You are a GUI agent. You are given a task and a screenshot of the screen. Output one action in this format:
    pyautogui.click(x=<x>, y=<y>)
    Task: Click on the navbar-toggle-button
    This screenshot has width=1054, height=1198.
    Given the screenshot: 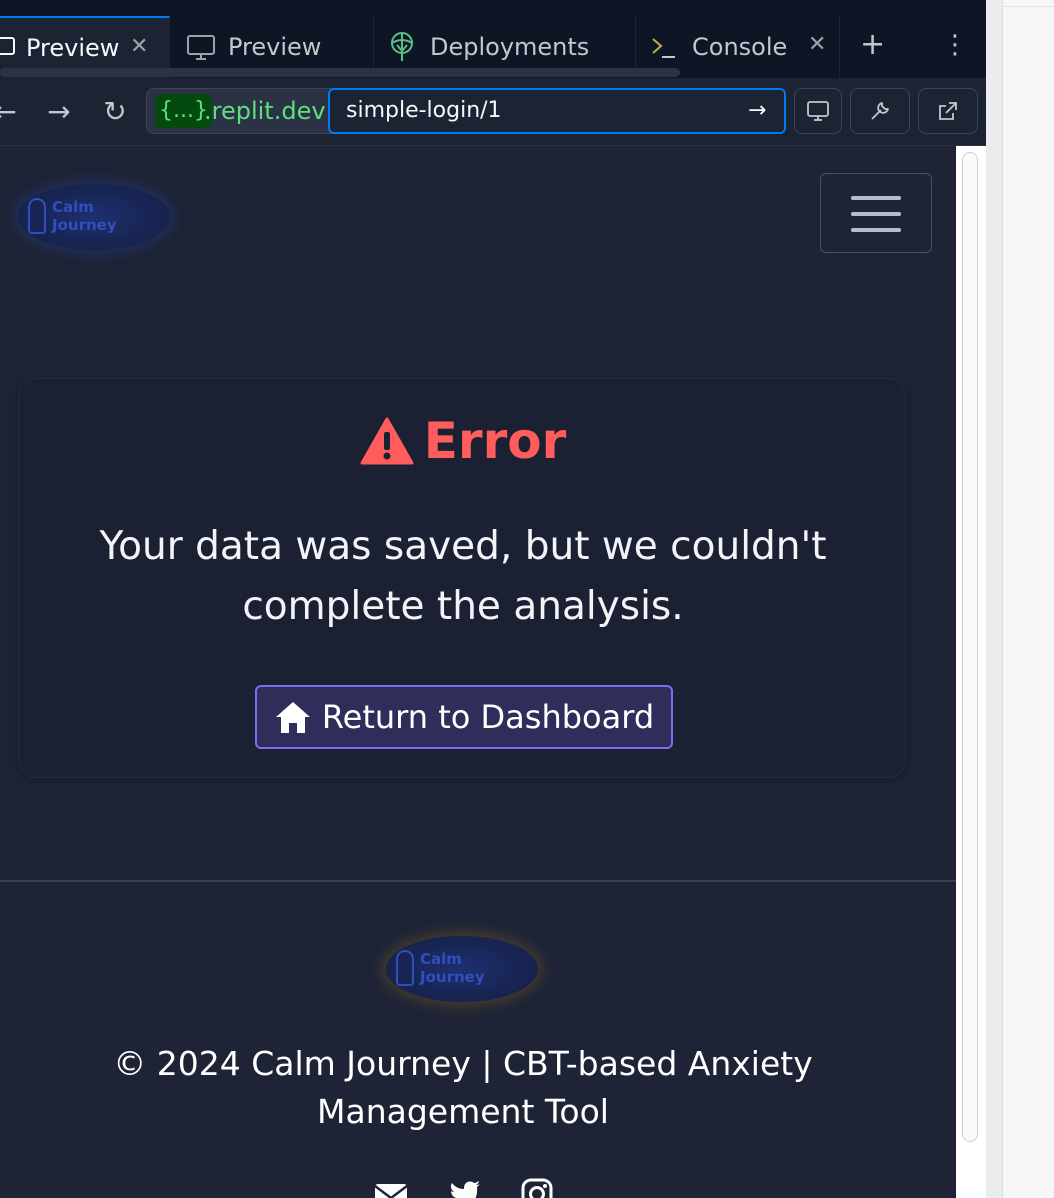 What is the action you would take?
    pyautogui.click(x=876, y=213)
    